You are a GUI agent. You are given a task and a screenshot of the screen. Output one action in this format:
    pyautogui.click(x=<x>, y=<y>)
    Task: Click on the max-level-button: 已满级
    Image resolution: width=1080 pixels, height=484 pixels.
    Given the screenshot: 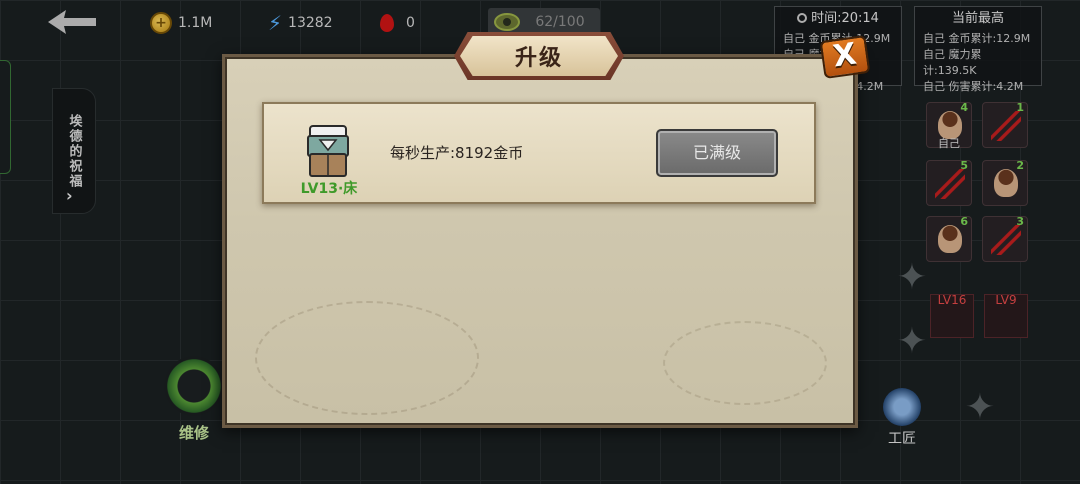 What is the action you would take?
    pyautogui.click(x=717, y=153)
    